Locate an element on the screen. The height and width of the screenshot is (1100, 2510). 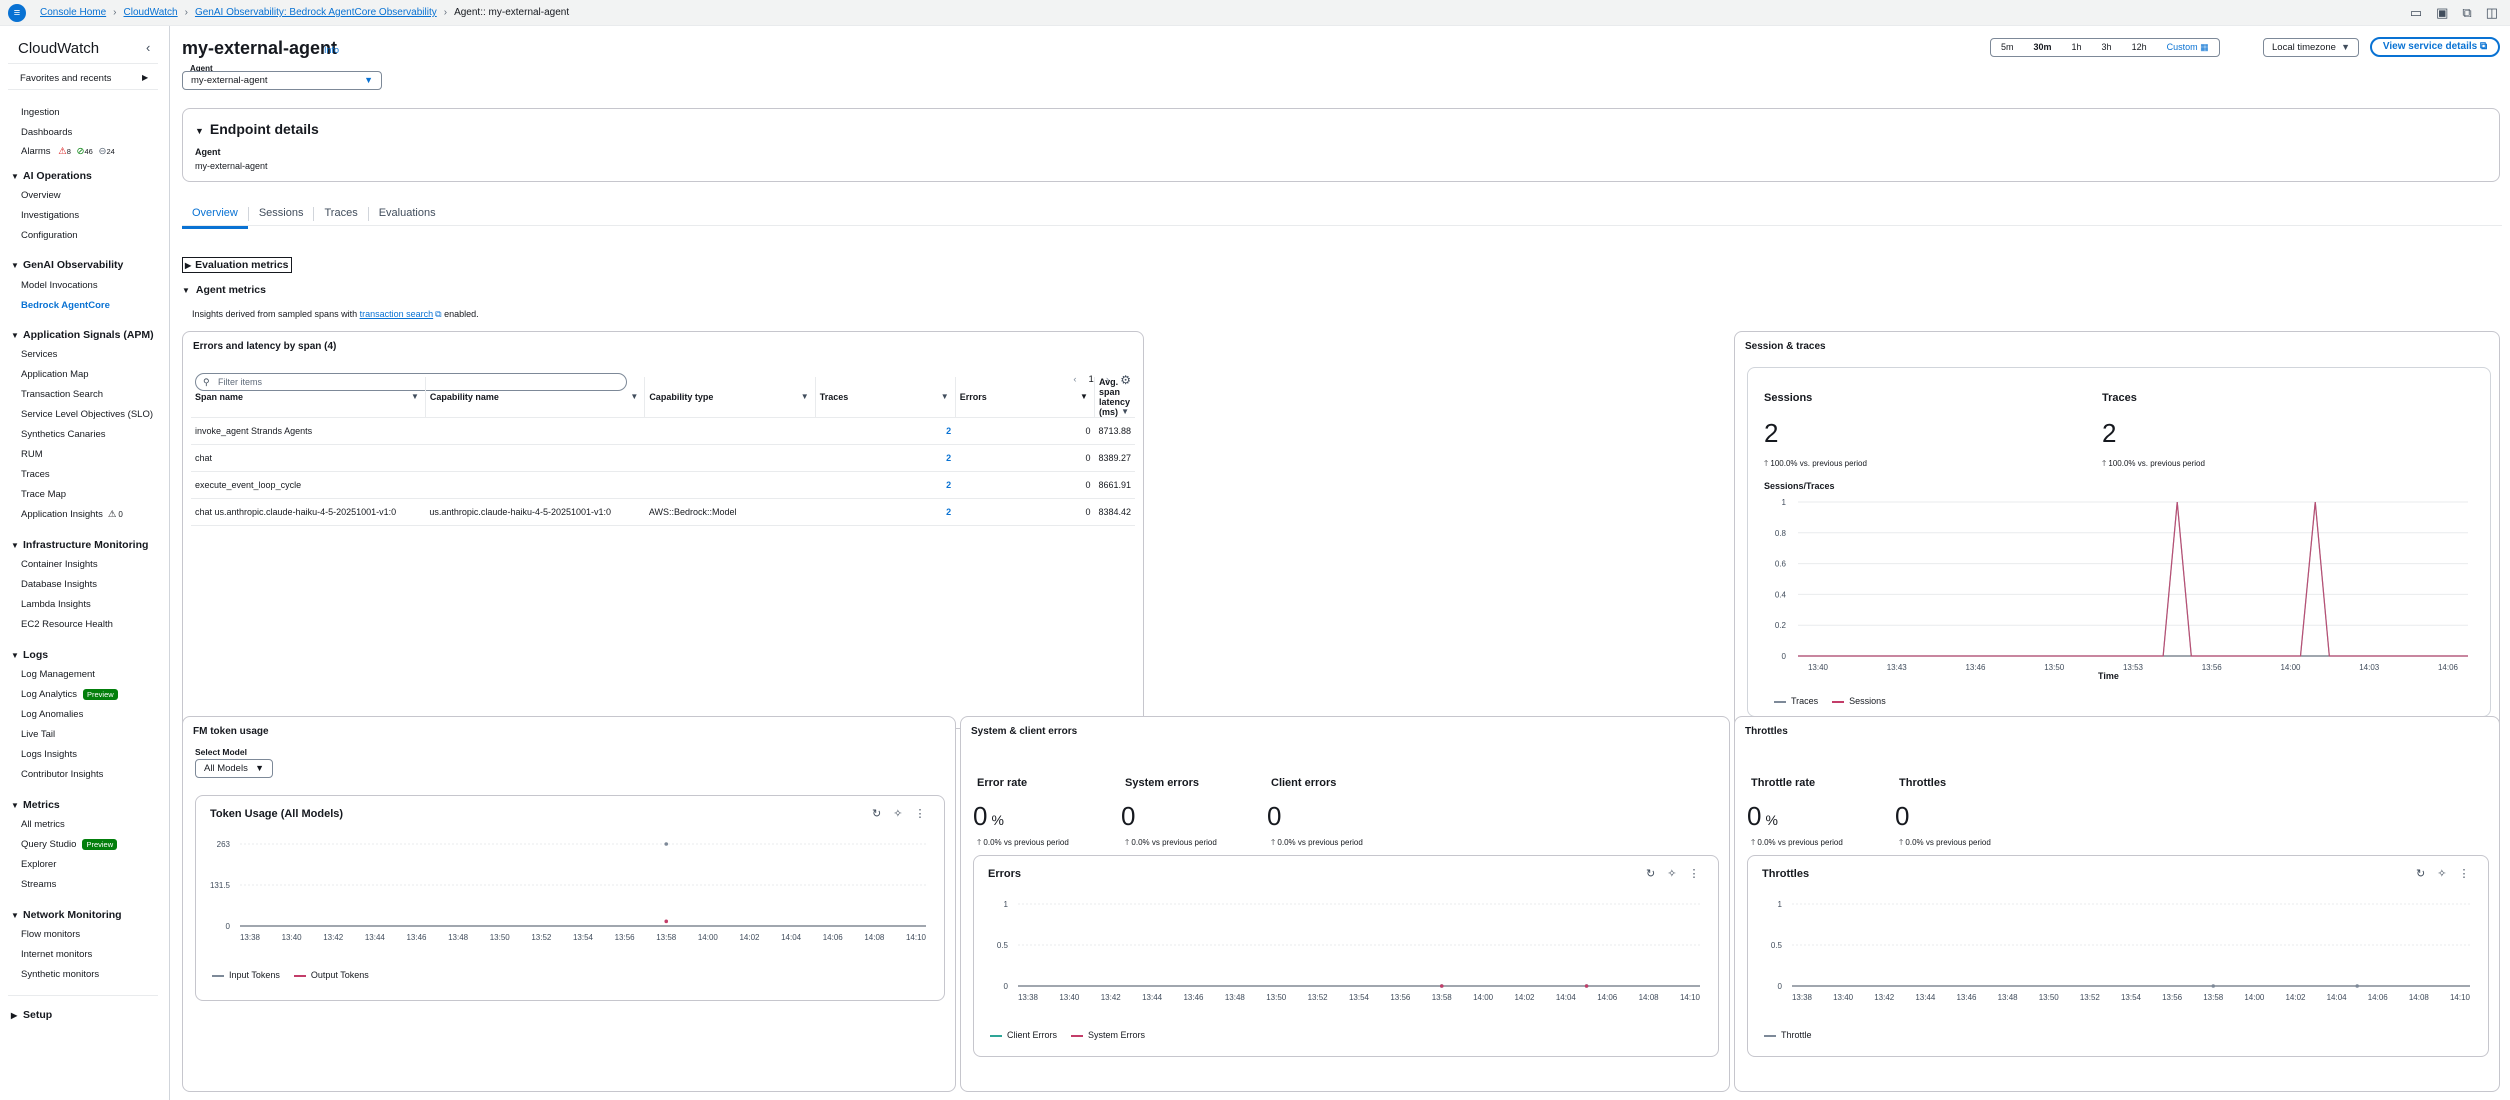
sidebar-item-synthetics: Synthetics Canaries is located at coordinates (63, 434).